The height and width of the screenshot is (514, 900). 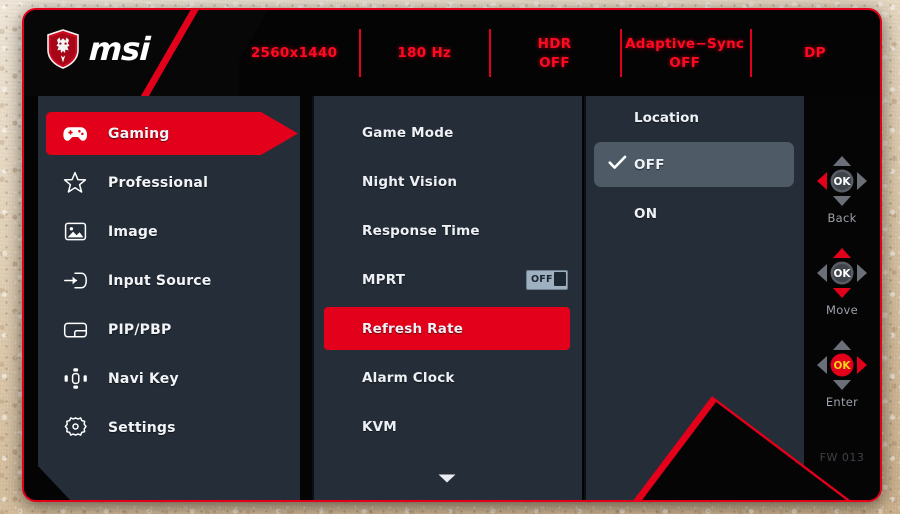 I want to click on status-hdr: HDR OFF, so click(x=554, y=53).